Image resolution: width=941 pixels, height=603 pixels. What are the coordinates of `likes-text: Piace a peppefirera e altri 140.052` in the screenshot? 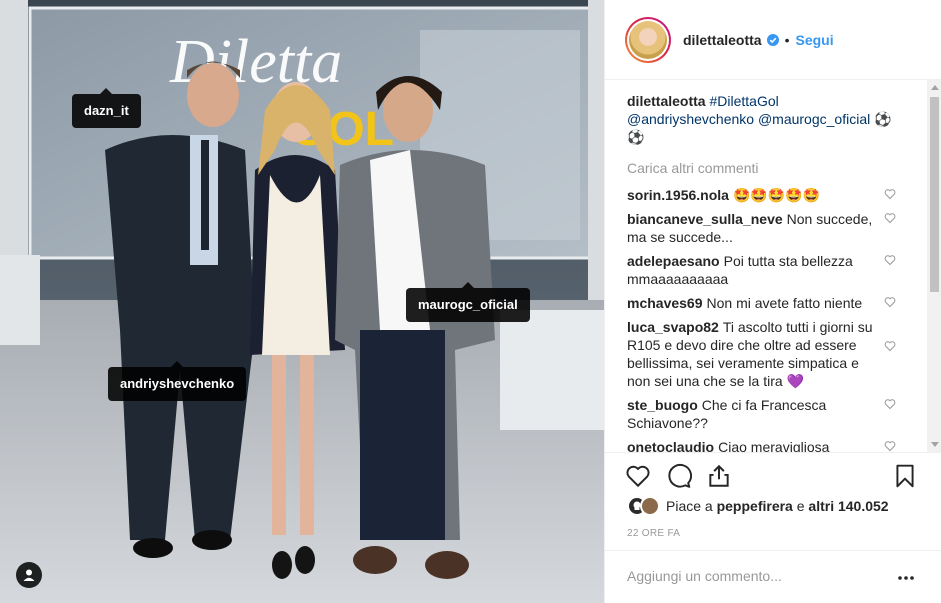 It's located at (777, 506).